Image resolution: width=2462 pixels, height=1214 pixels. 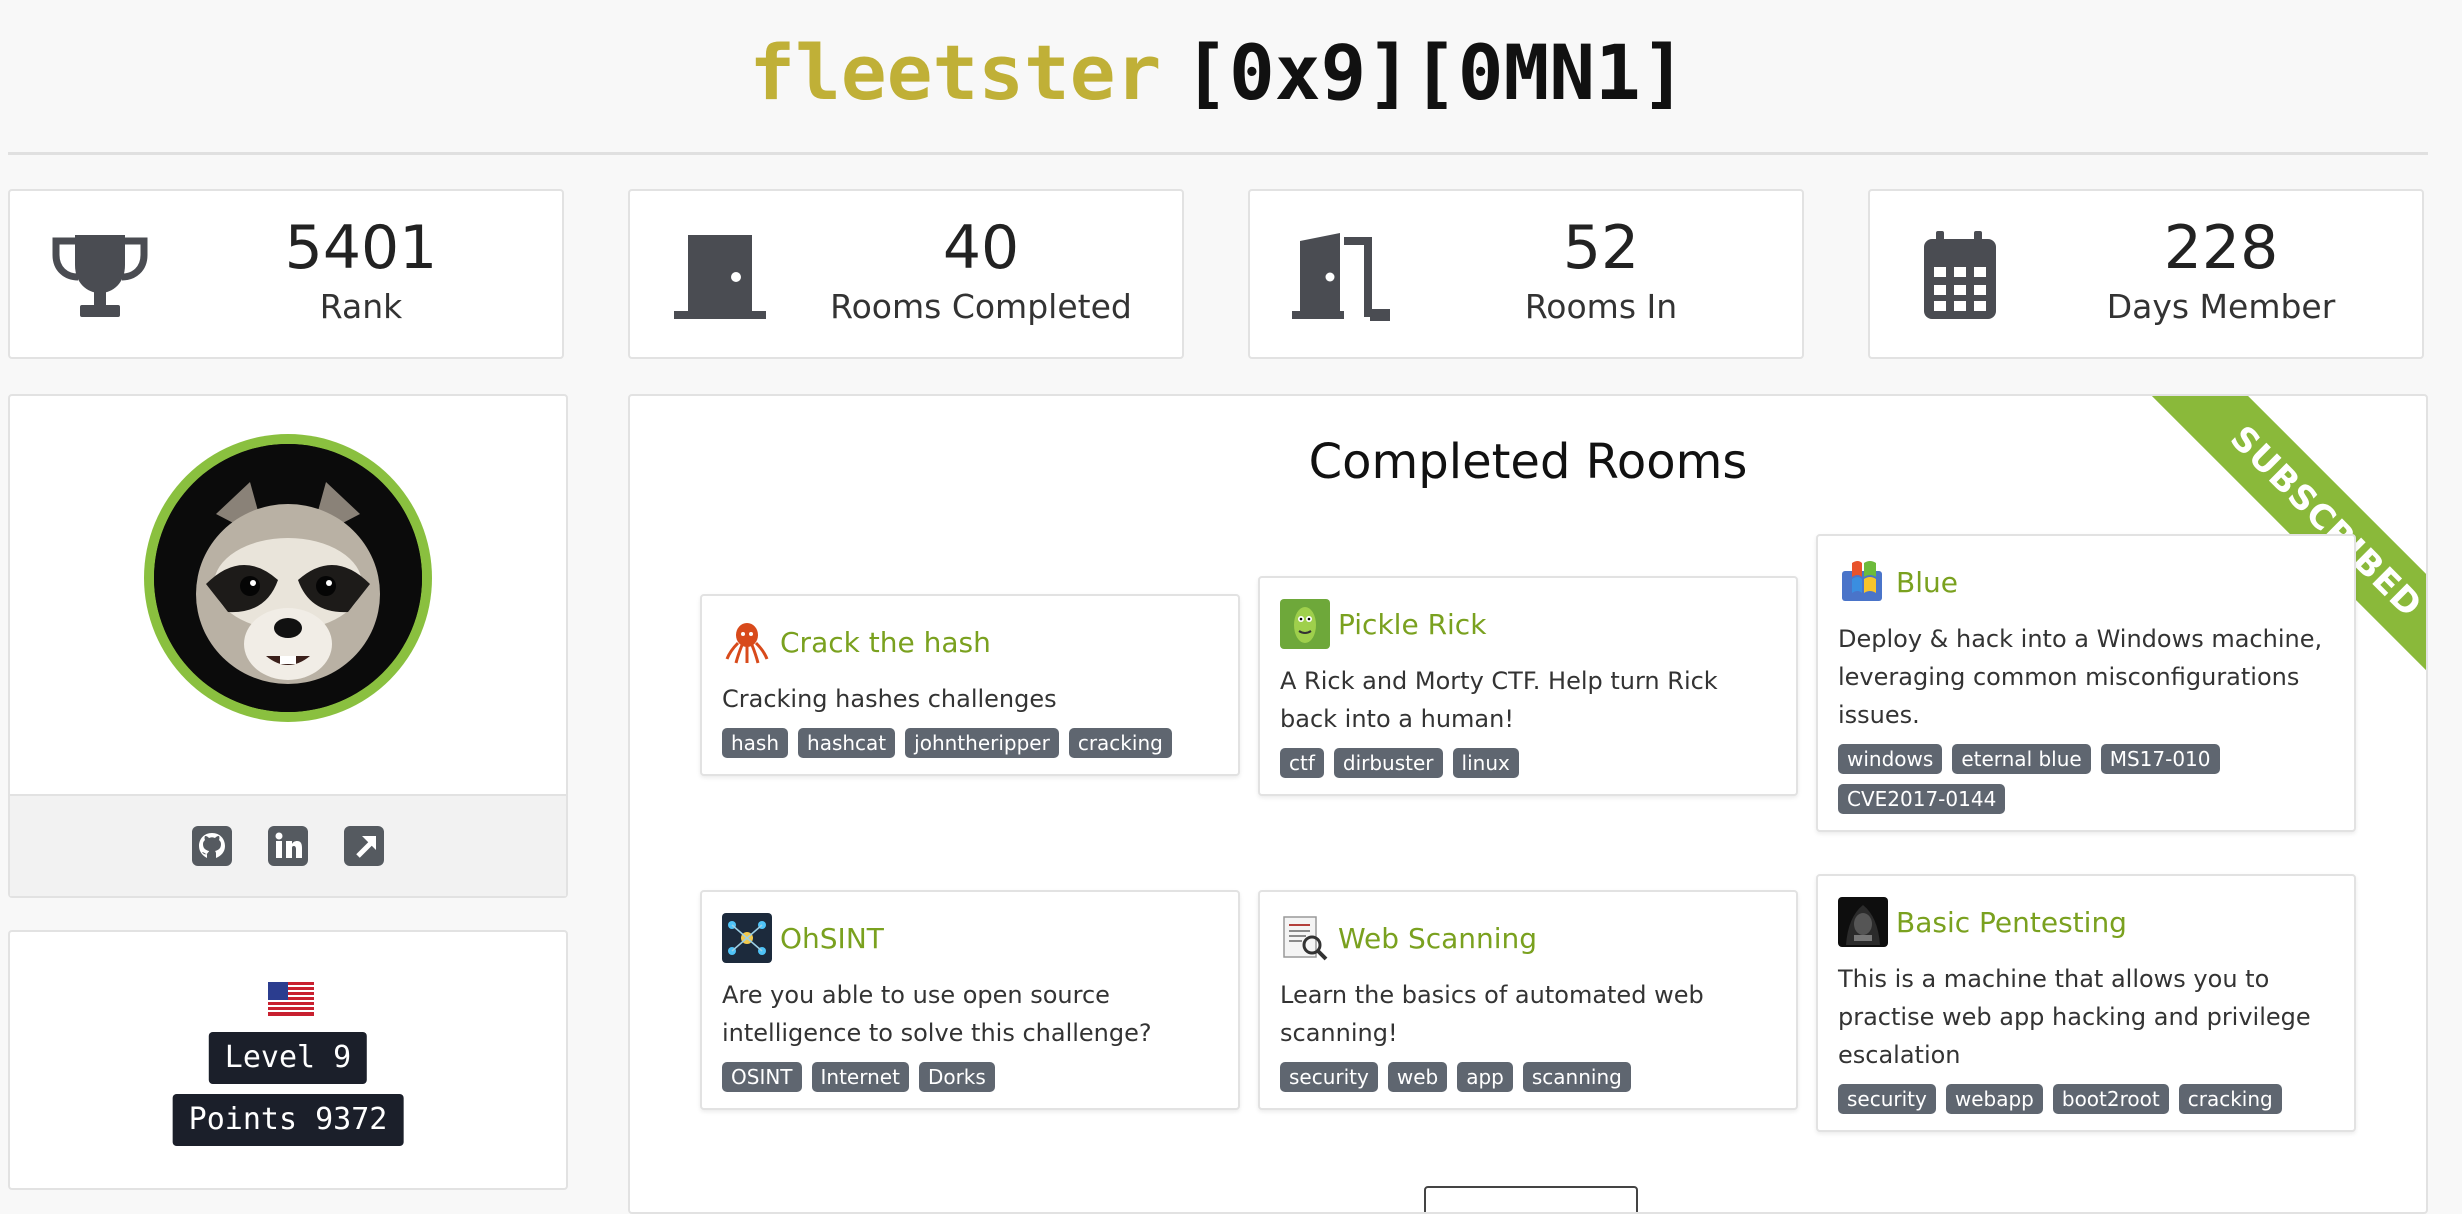 I want to click on room-tags: security web app scanning, so click(x=1528, y=1077).